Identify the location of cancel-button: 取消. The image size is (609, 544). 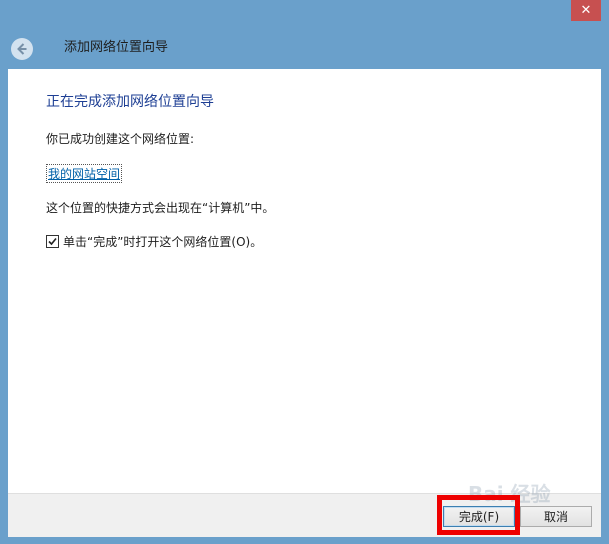
(556, 516).